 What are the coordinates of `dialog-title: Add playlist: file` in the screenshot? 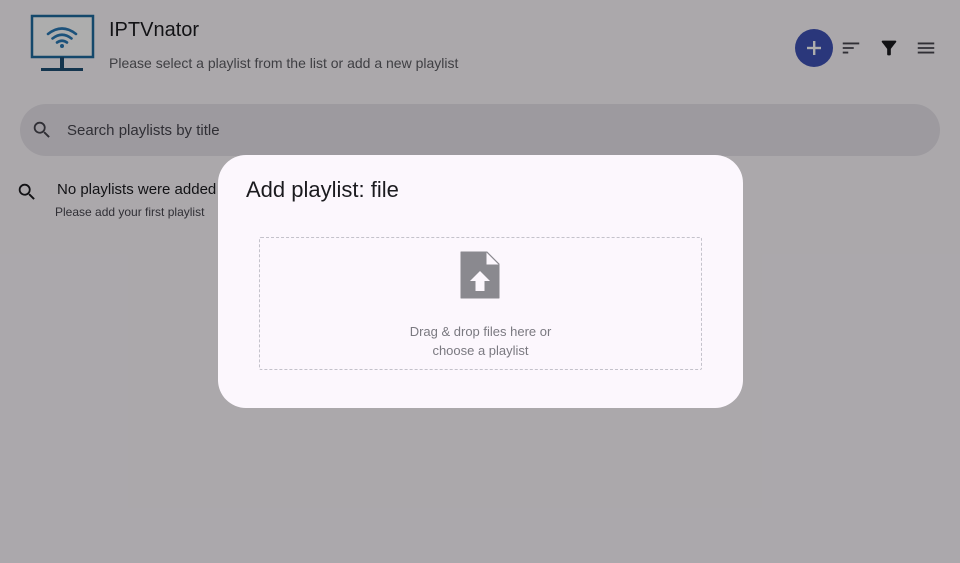 It's located at (322, 189).